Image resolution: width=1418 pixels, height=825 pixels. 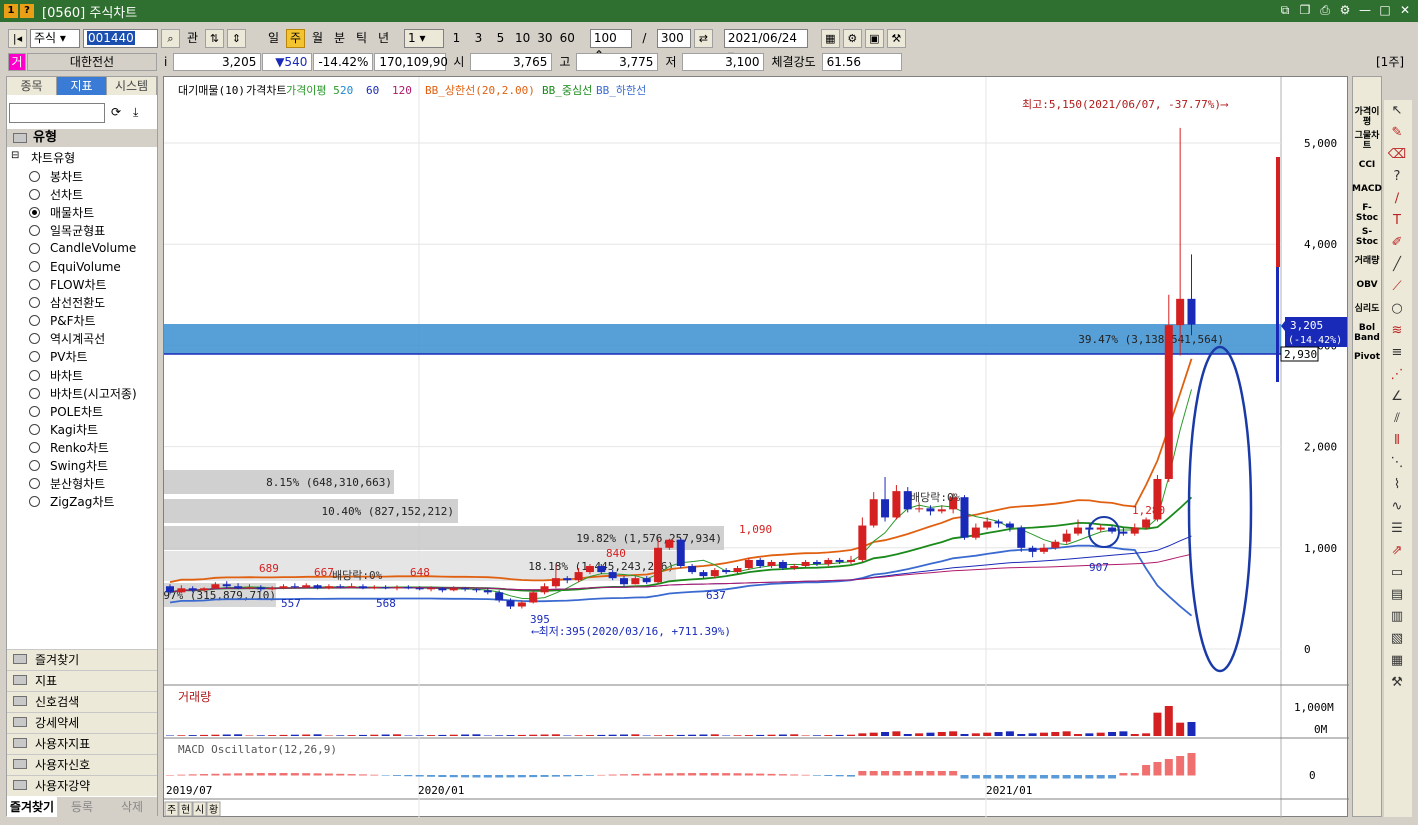 What do you see at coordinates (1325, 10) in the screenshot?
I see `print-icon: ⎙` at bounding box center [1325, 10].